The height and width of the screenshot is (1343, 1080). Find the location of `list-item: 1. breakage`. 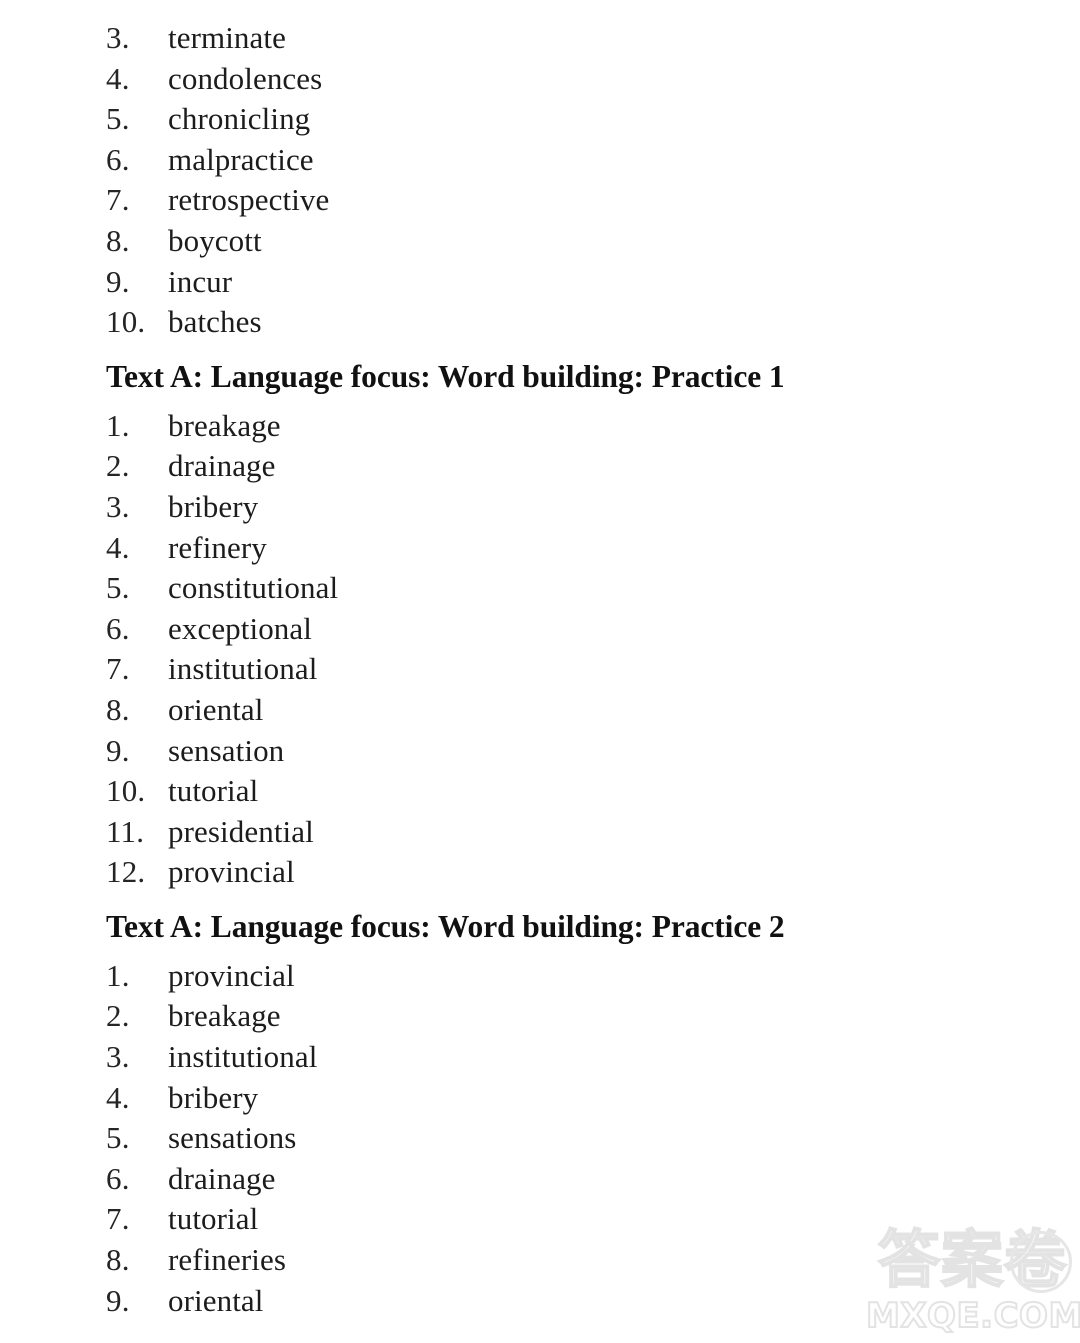

list-item: 1. breakage is located at coordinates (566, 426).